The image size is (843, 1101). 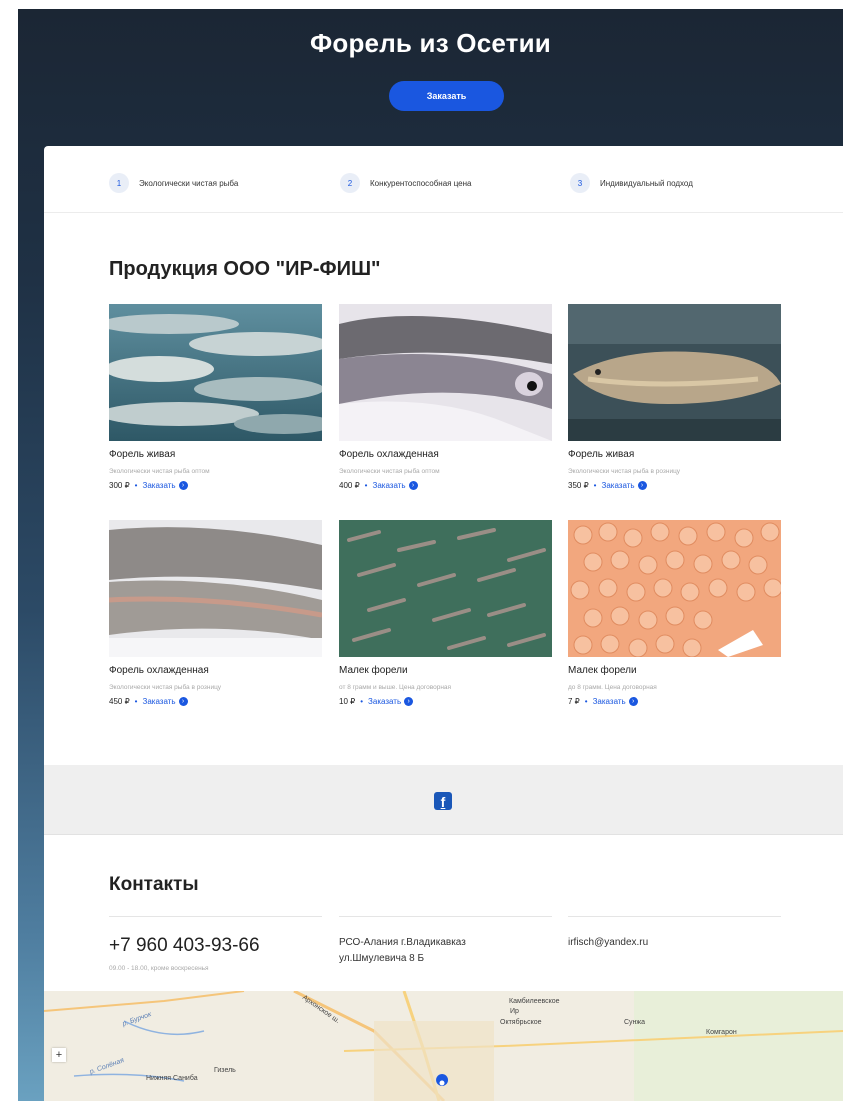 What do you see at coordinates (674, 943) in the screenshot?
I see `email-address: irfisch@yandex.ru` at bounding box center [674, 943].